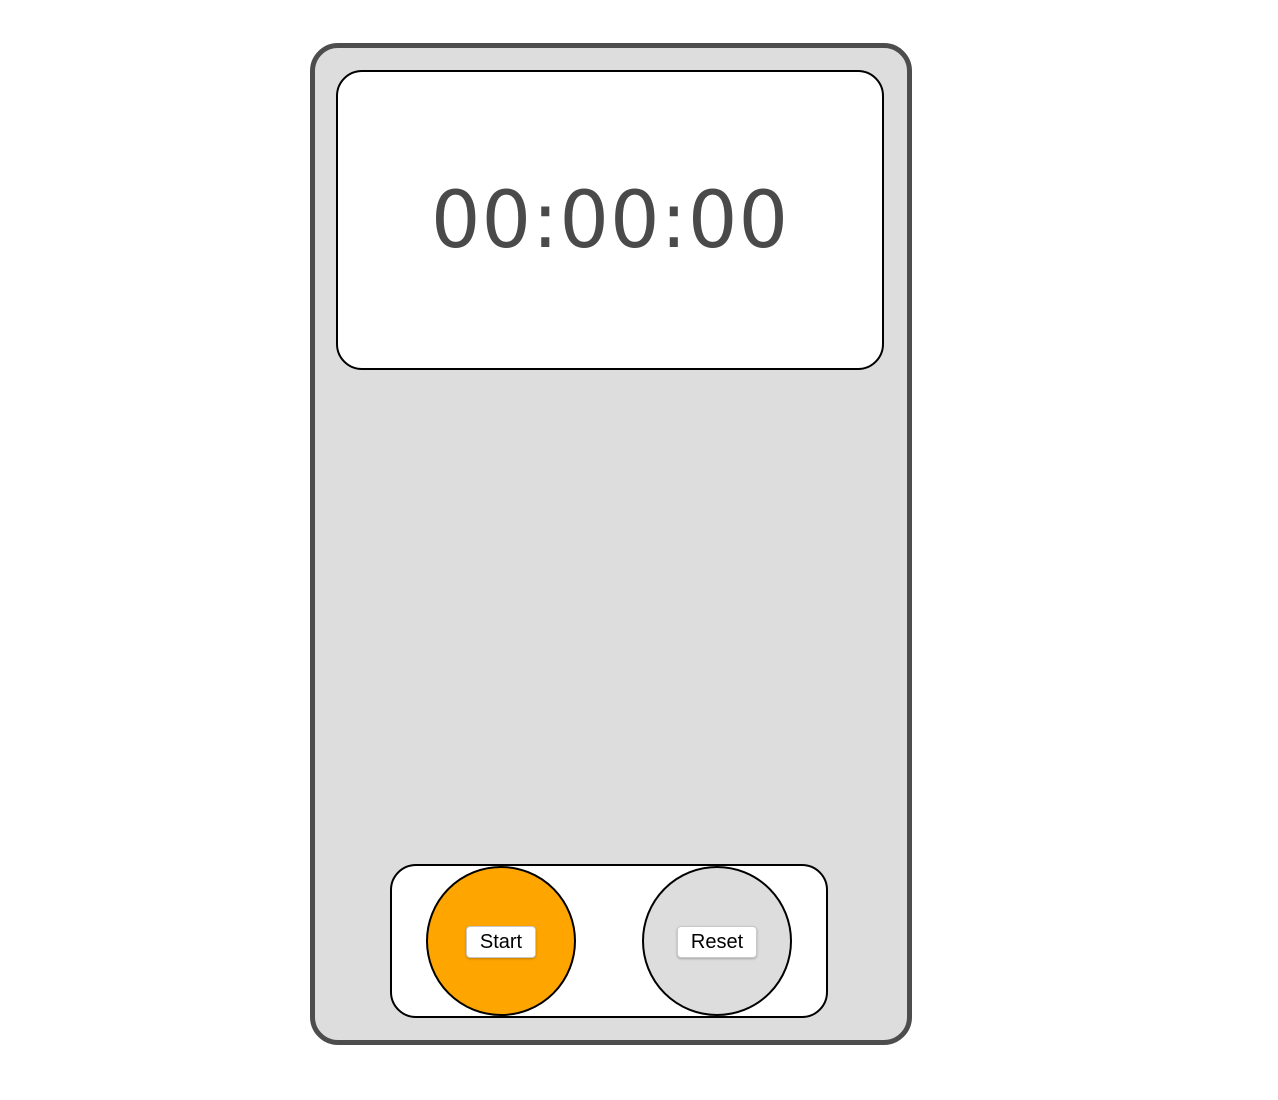  I want to click on time-display-panel: 00:00:00, so click(610, 220).